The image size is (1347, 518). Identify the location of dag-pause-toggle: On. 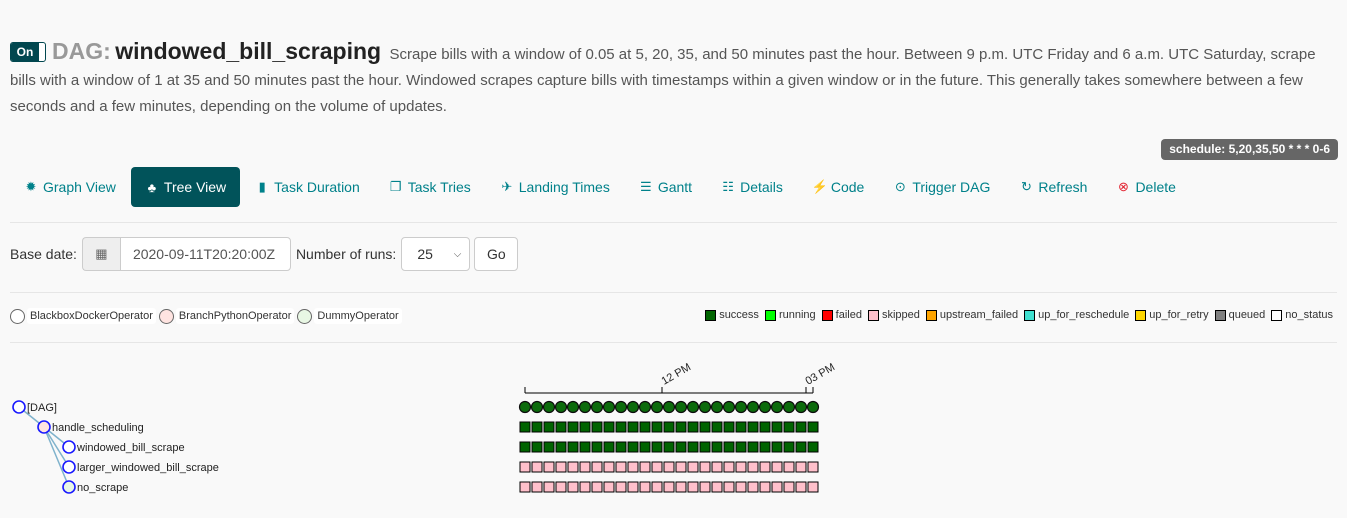
(28, 51).